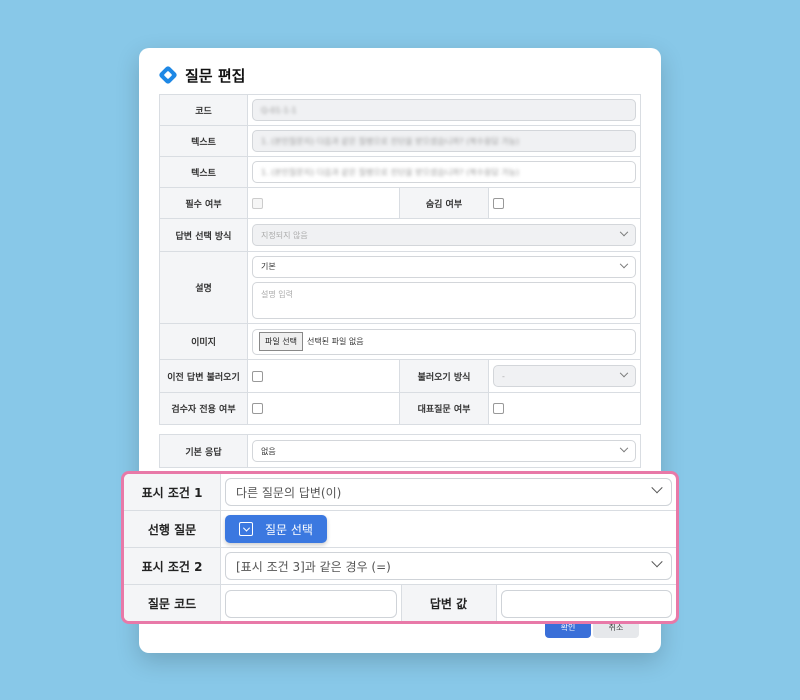  I want to click on row-reviewer: 검수자 전용 여부 대표질문 여부, so click(400, 408).